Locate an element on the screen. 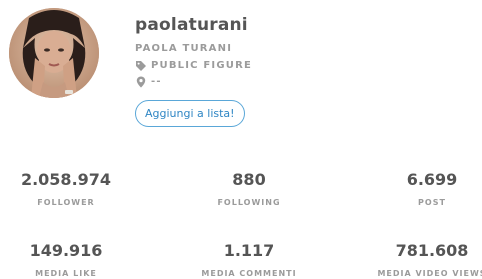 The height and width of the screenshot is (279, 482). stat-following: 880 FOLLOWING is located at coordinates (249, 189).